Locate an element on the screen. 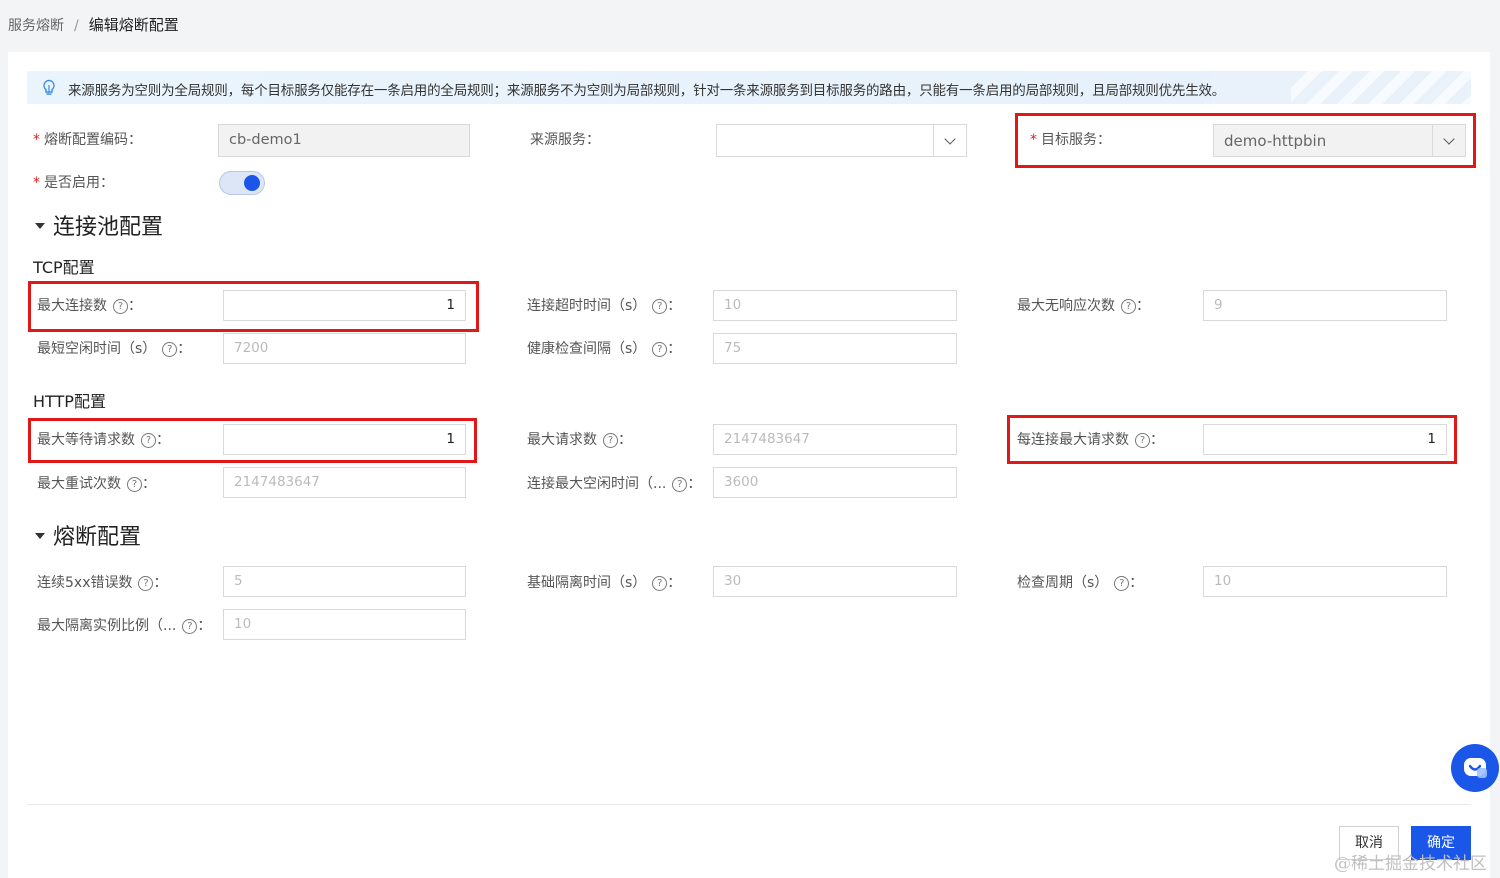  alert-decoration is located at coordinates (1381, 87).